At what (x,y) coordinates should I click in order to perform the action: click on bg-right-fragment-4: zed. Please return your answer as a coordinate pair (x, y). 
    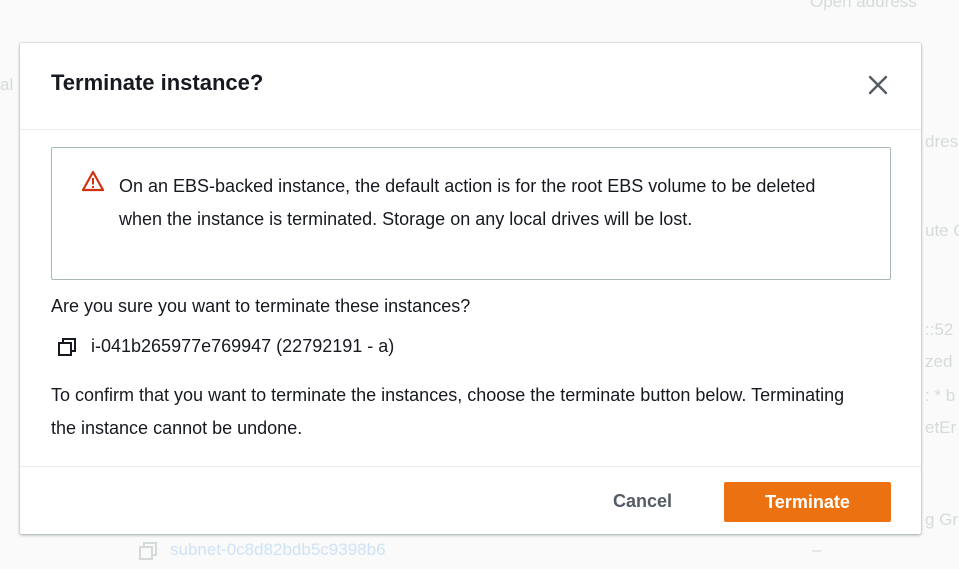
    Looking at the image, I should click on (939, 361).